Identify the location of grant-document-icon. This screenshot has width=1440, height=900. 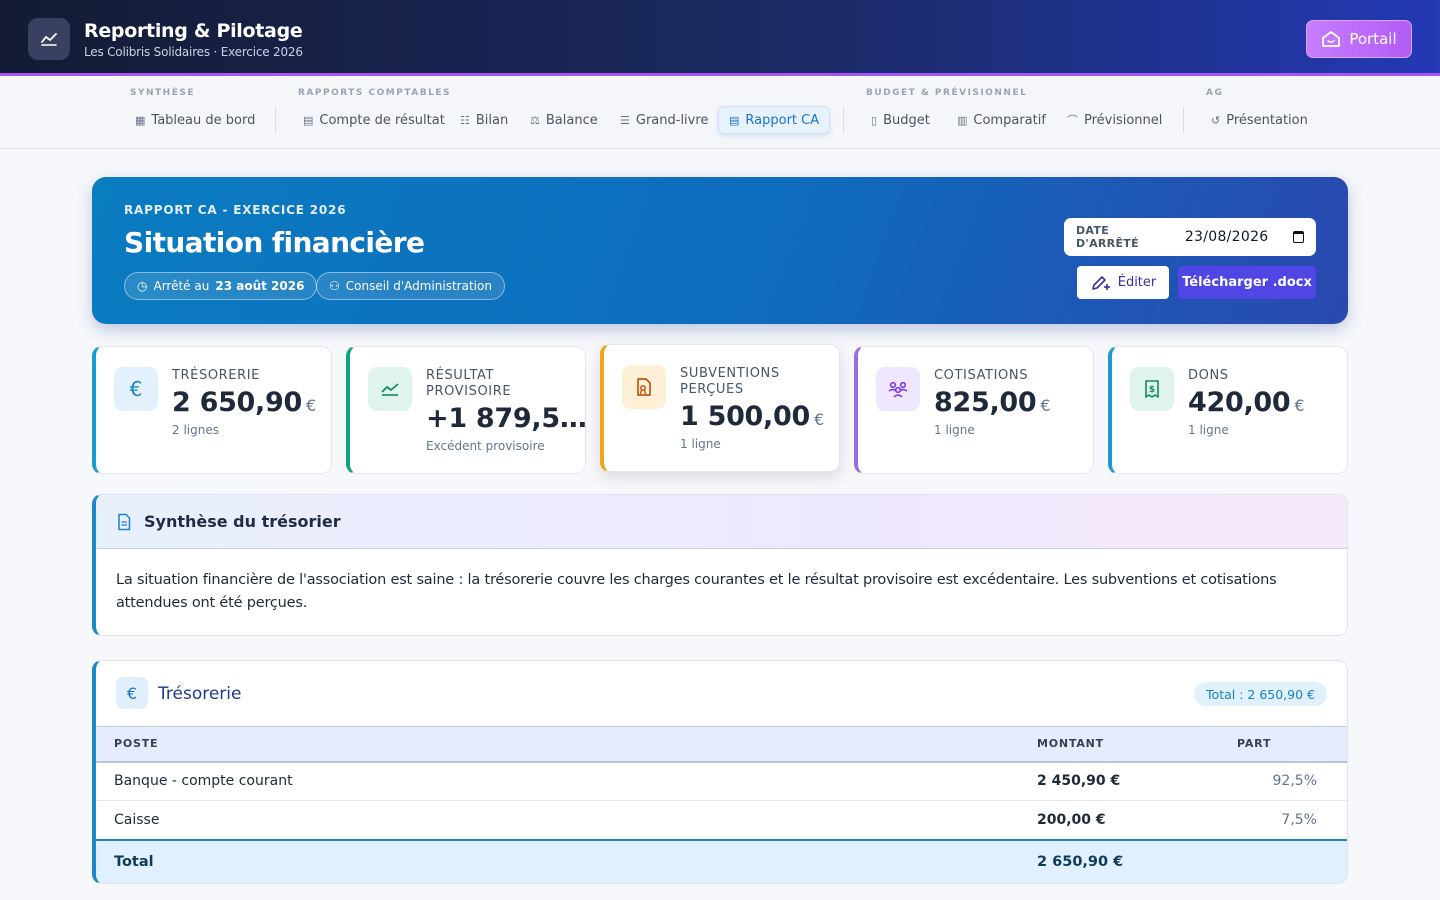
(644, 387).